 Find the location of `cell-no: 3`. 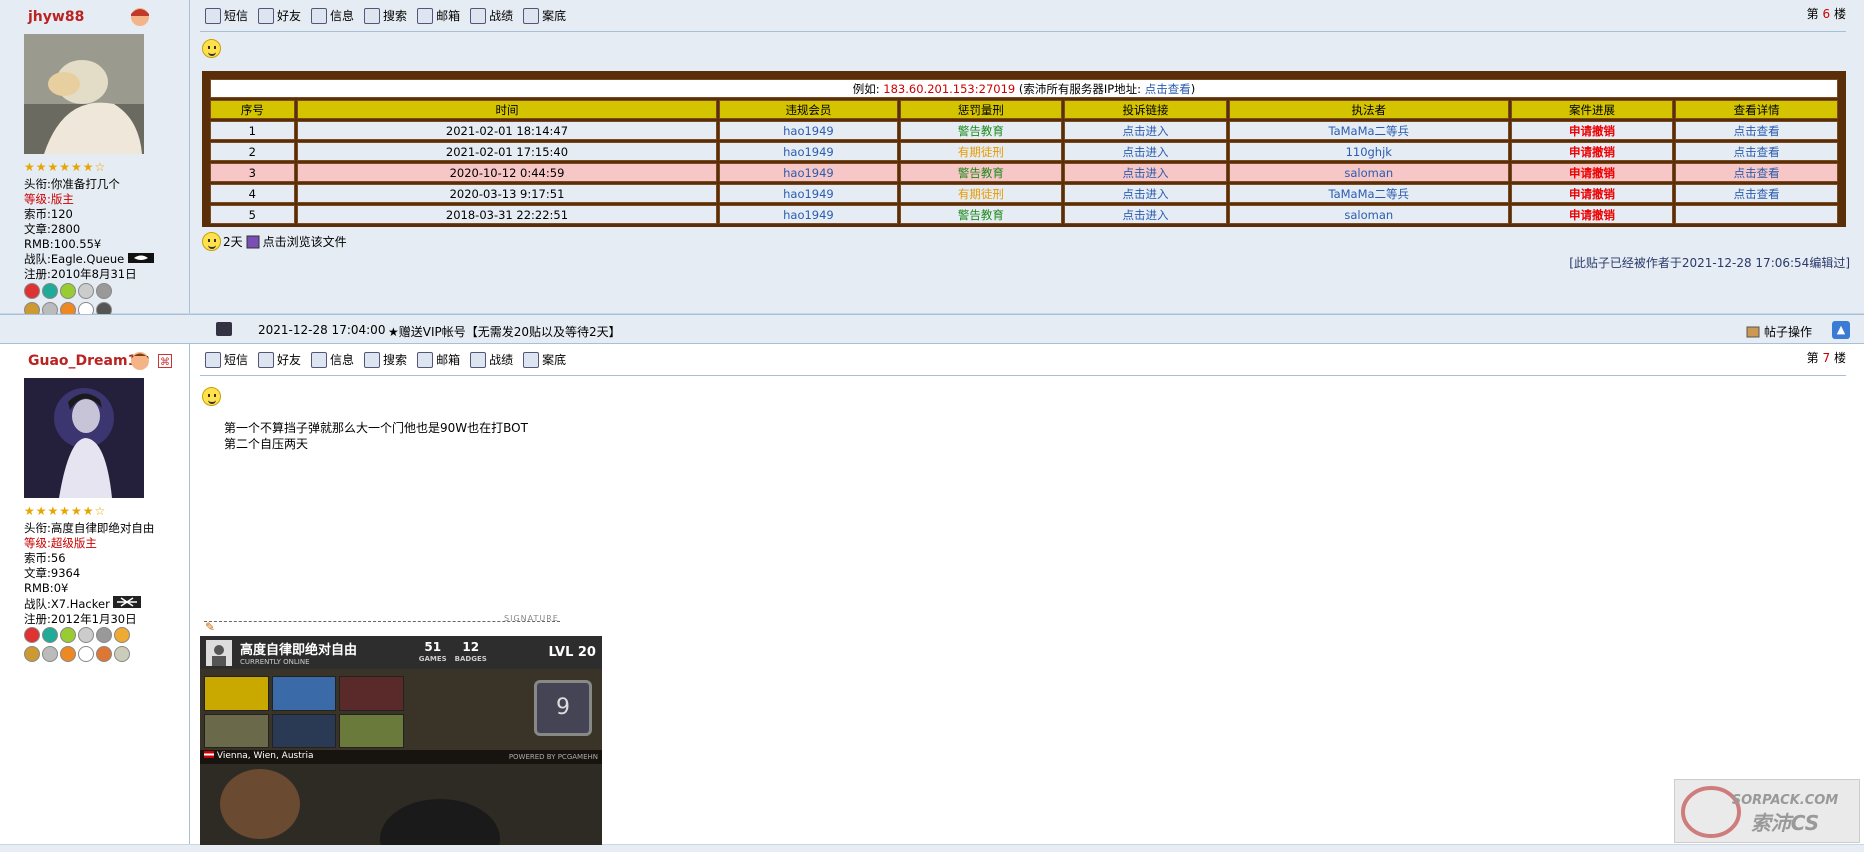

cell-no: 3 is located at coordinates (252, 173).